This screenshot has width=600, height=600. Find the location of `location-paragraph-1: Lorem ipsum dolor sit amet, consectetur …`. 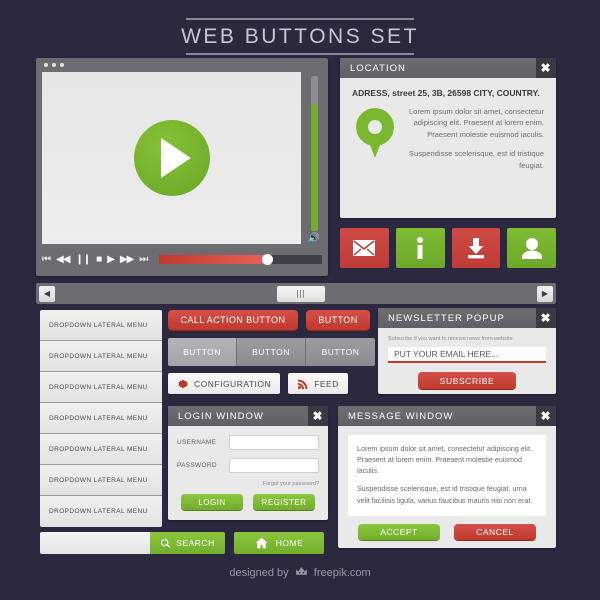

location-paragraph-1: Lorem ipsum dolor sit amet, consectetur … is located at coordinates (476, 123).